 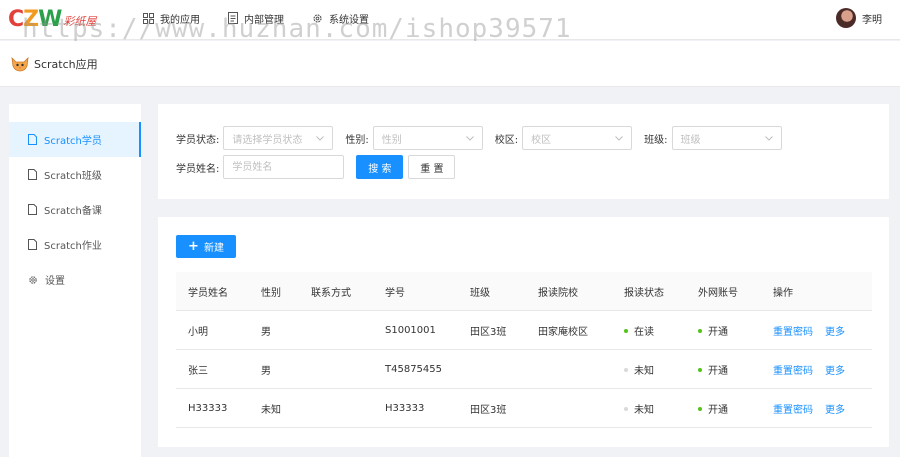 I want to click on nav-label: 系统设置, so click(x=349, y=20).